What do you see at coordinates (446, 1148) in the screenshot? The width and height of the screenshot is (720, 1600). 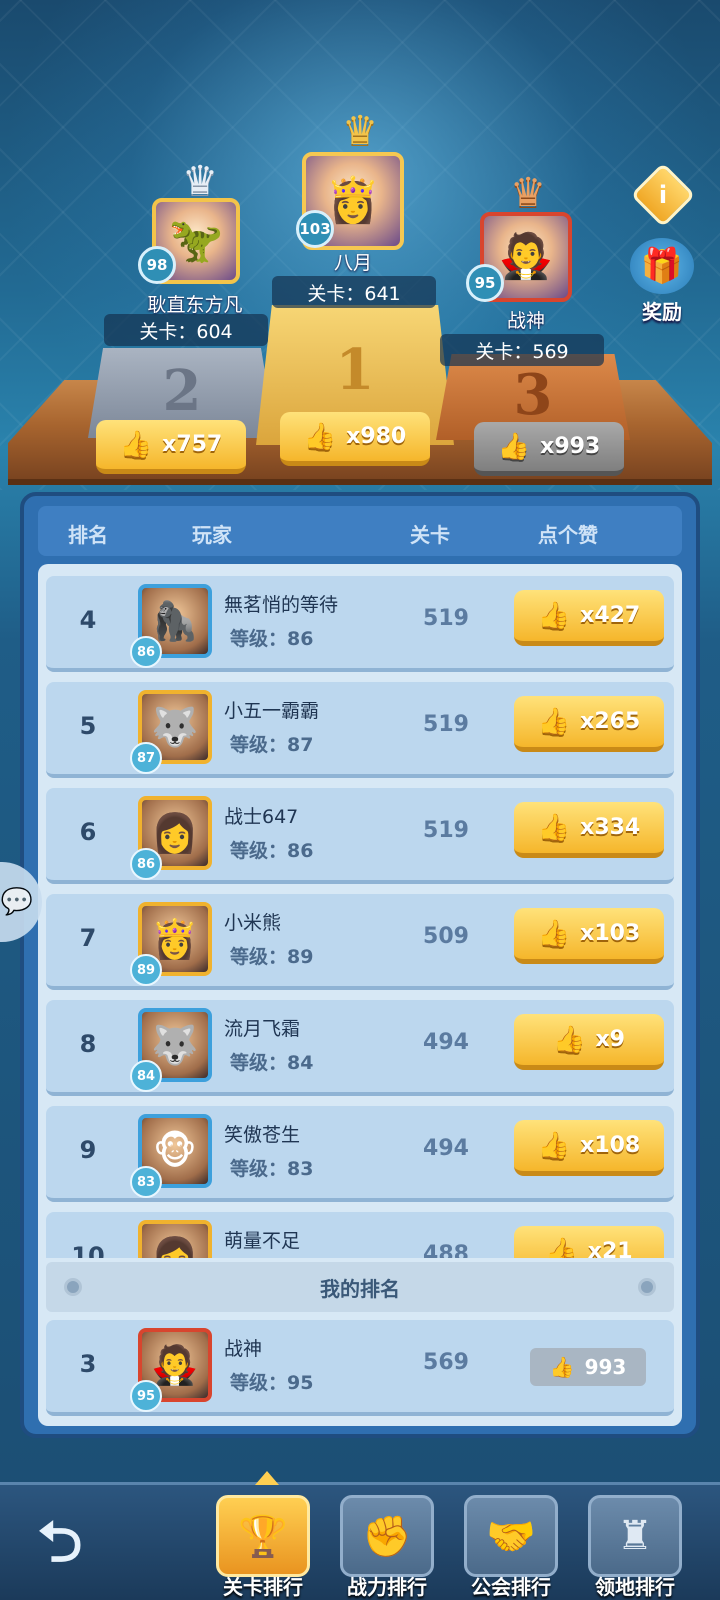 I see `player-stage: 494` at bounding box center [446, 1148].